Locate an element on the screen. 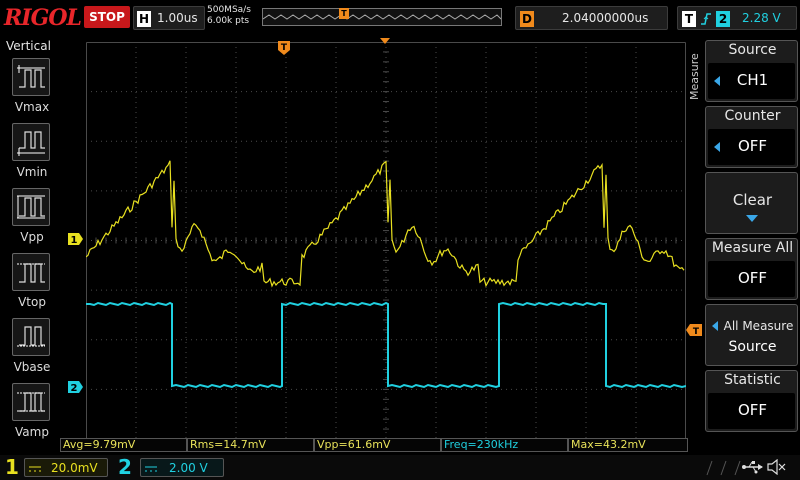 Image resolution: width=800 pixels, height=480 pixels. acquisition-info: 500MSa/s 6.00k pts is located at coordinates (229, 16).